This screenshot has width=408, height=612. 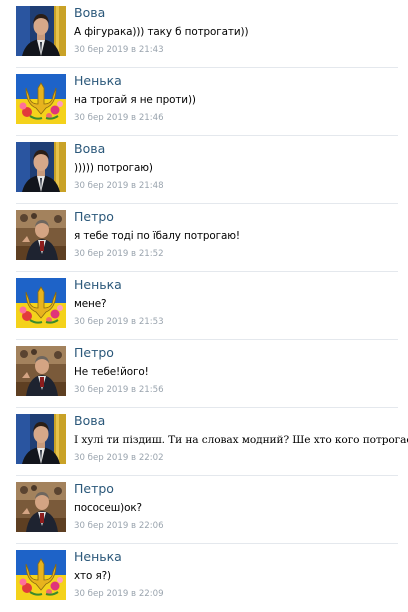 I want to click on message-text: Не тебе!його!, so click(x=111, y=372).